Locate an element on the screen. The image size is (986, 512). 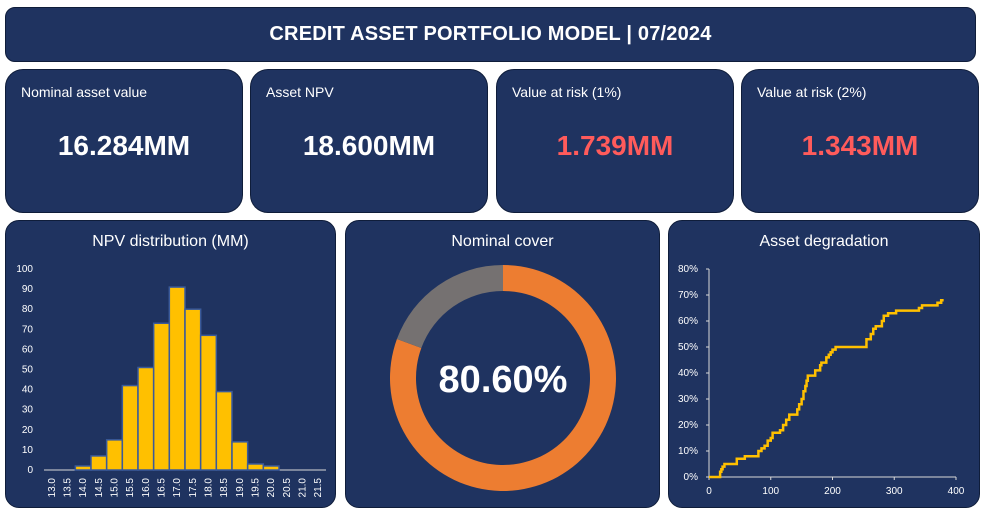
kpi-card-var-1pct: Value at risk (1%) 1.739MM is located at coordinates (615, 141).